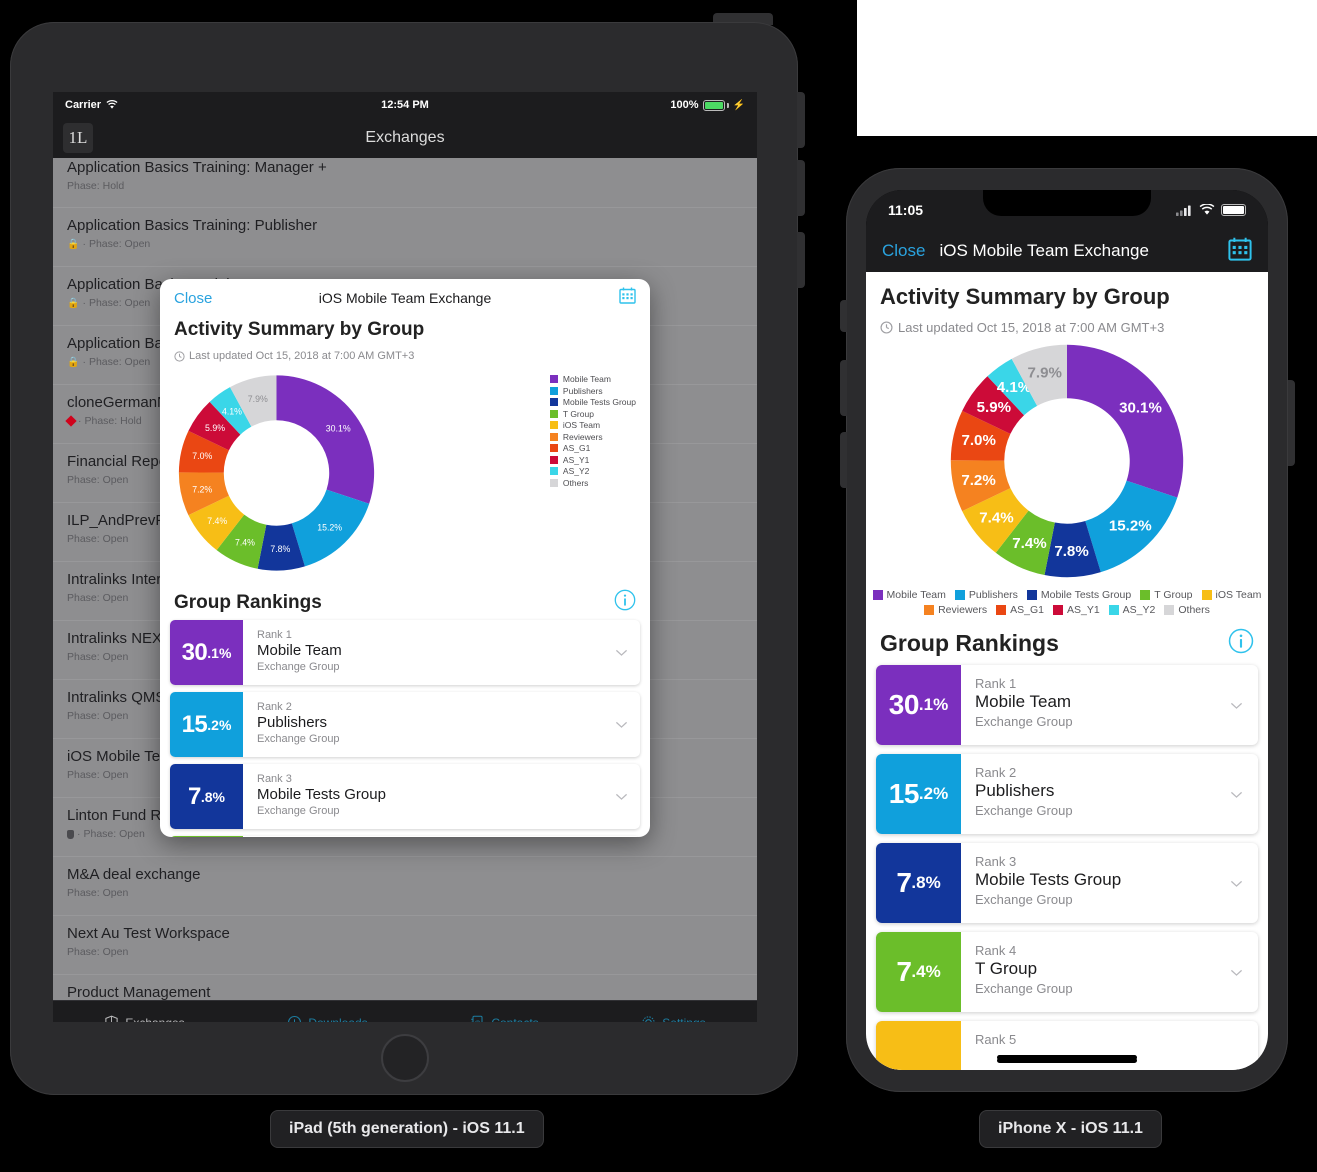 This screenshot has width=1317, height=1172. I want to click on lock-icon: 🔒, so click(73, 362).